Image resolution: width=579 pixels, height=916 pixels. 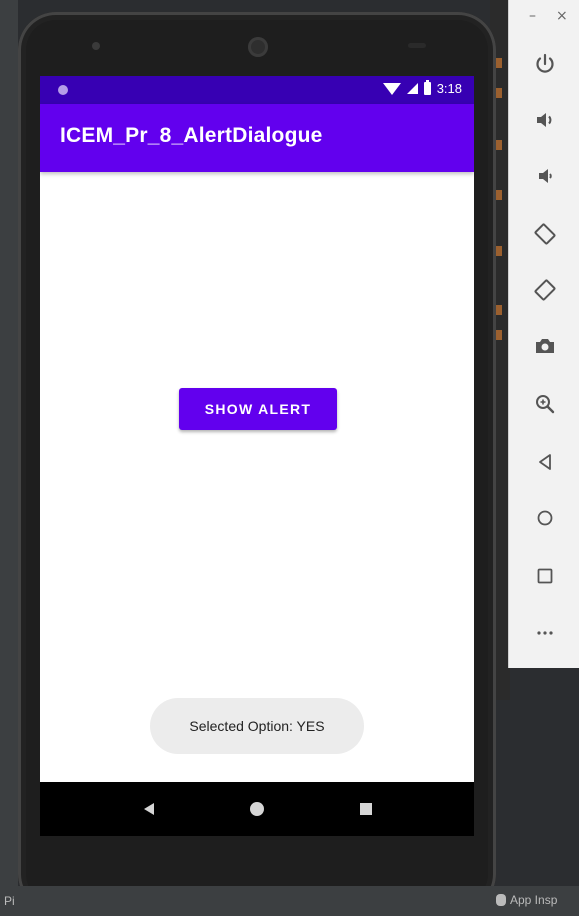 What do you see at coordinates (417, 45) in the screenshot?
I see `proximity-sensor` at bounding box center [417, 45].